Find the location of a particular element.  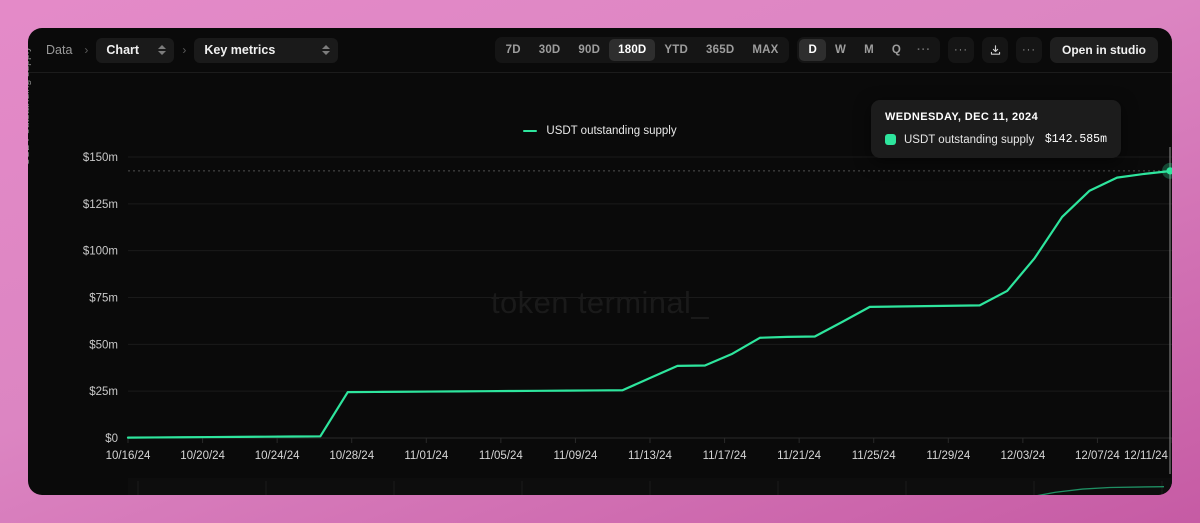

tooltip-date: WEDNESDAY, DEC 11, 2024 is located at coordinates (962, 117).